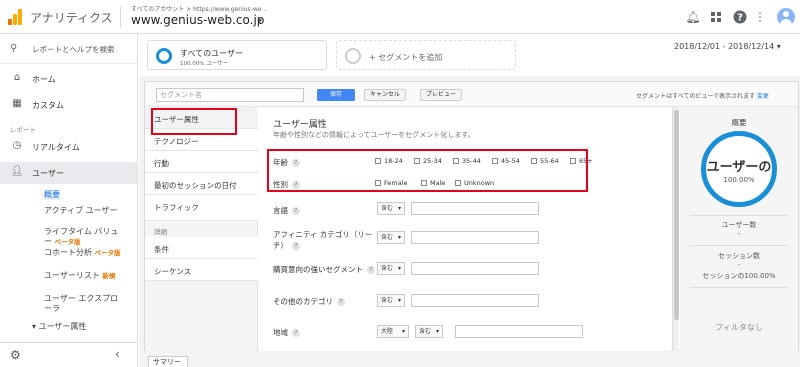 The height and width of the screenshot is (367, 800). What do you see at coordinates (676, 215) in the screenshot?
I see `scrollbar-thumb` at bounding box center [676, 215].